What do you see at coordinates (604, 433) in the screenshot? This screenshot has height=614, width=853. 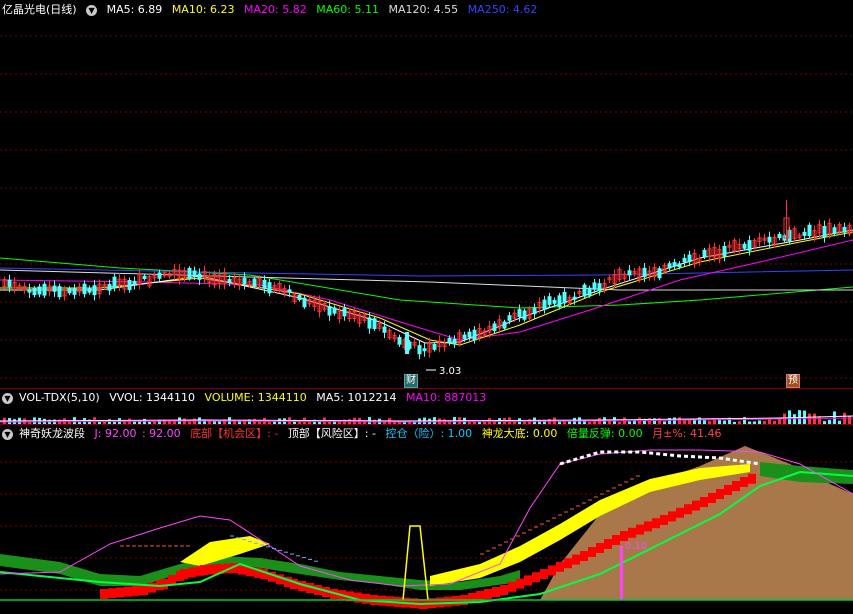 I see `double-volume-label: 倍量反弹: 0.00` at bounding box center [604, 433].